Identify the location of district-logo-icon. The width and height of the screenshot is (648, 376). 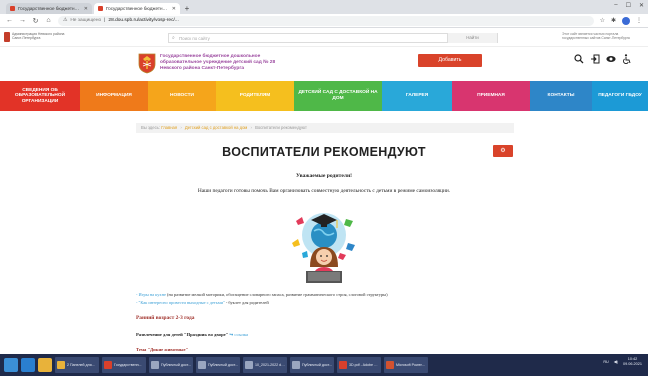
(7, 37).